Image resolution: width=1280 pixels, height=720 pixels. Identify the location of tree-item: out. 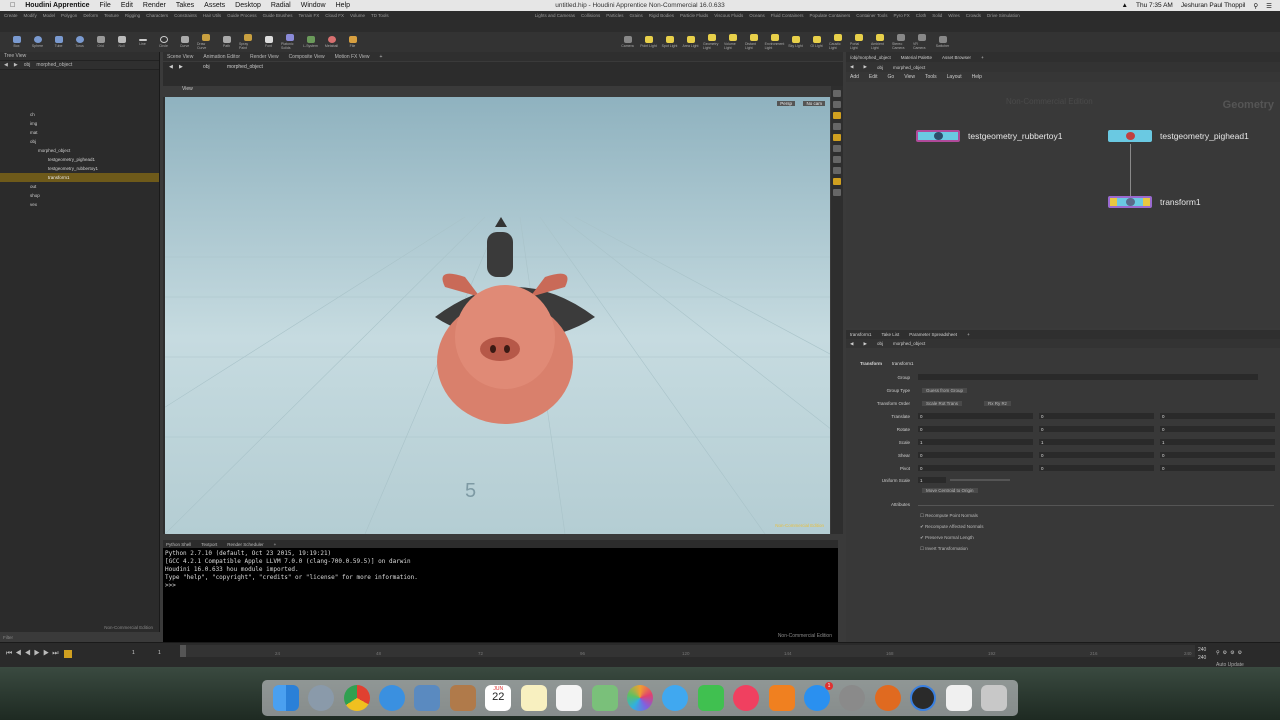
(79, 186).